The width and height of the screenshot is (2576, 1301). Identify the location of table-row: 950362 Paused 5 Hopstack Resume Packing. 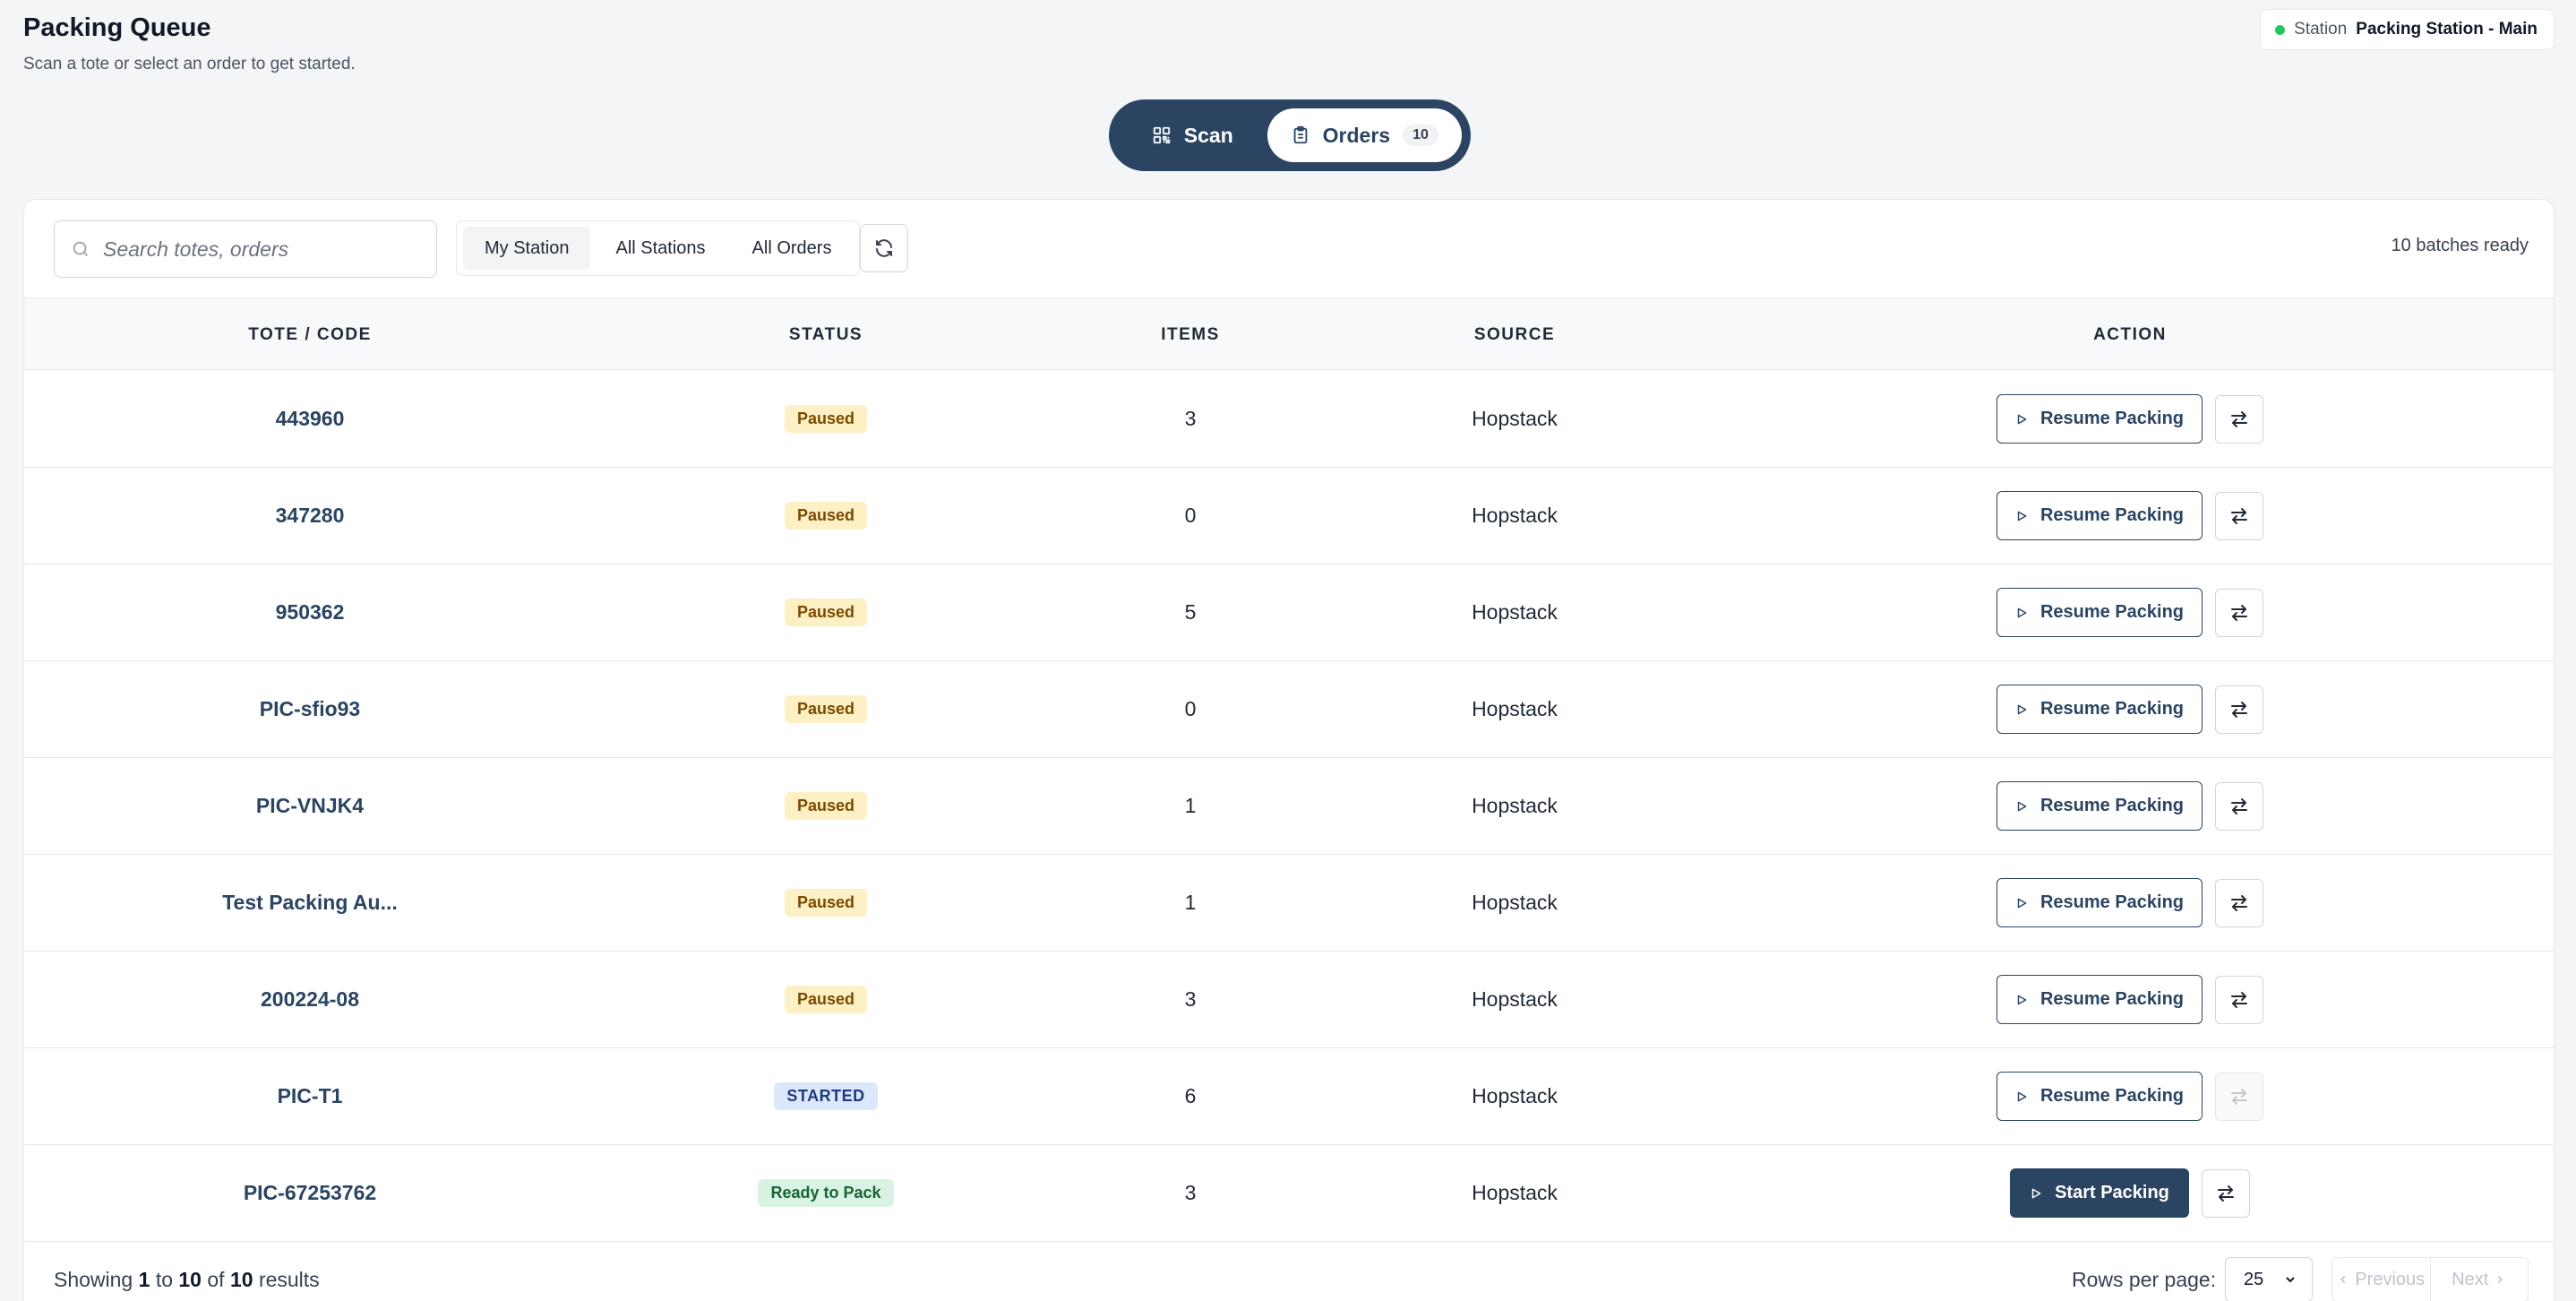
(1289, 612).